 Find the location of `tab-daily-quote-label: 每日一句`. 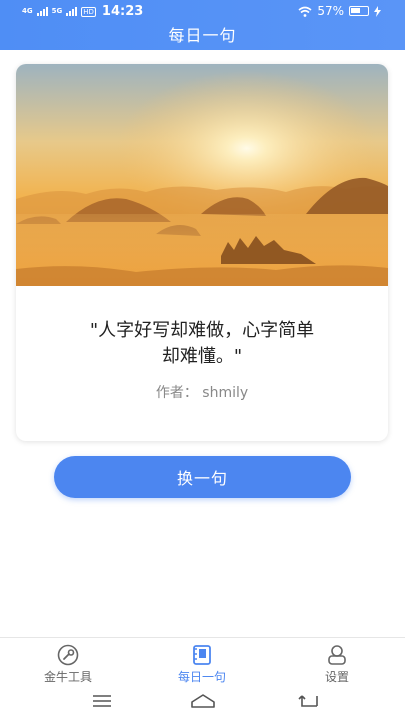

tab-daily-quote-label: 每日一句 is located at coordinates (201, 677).